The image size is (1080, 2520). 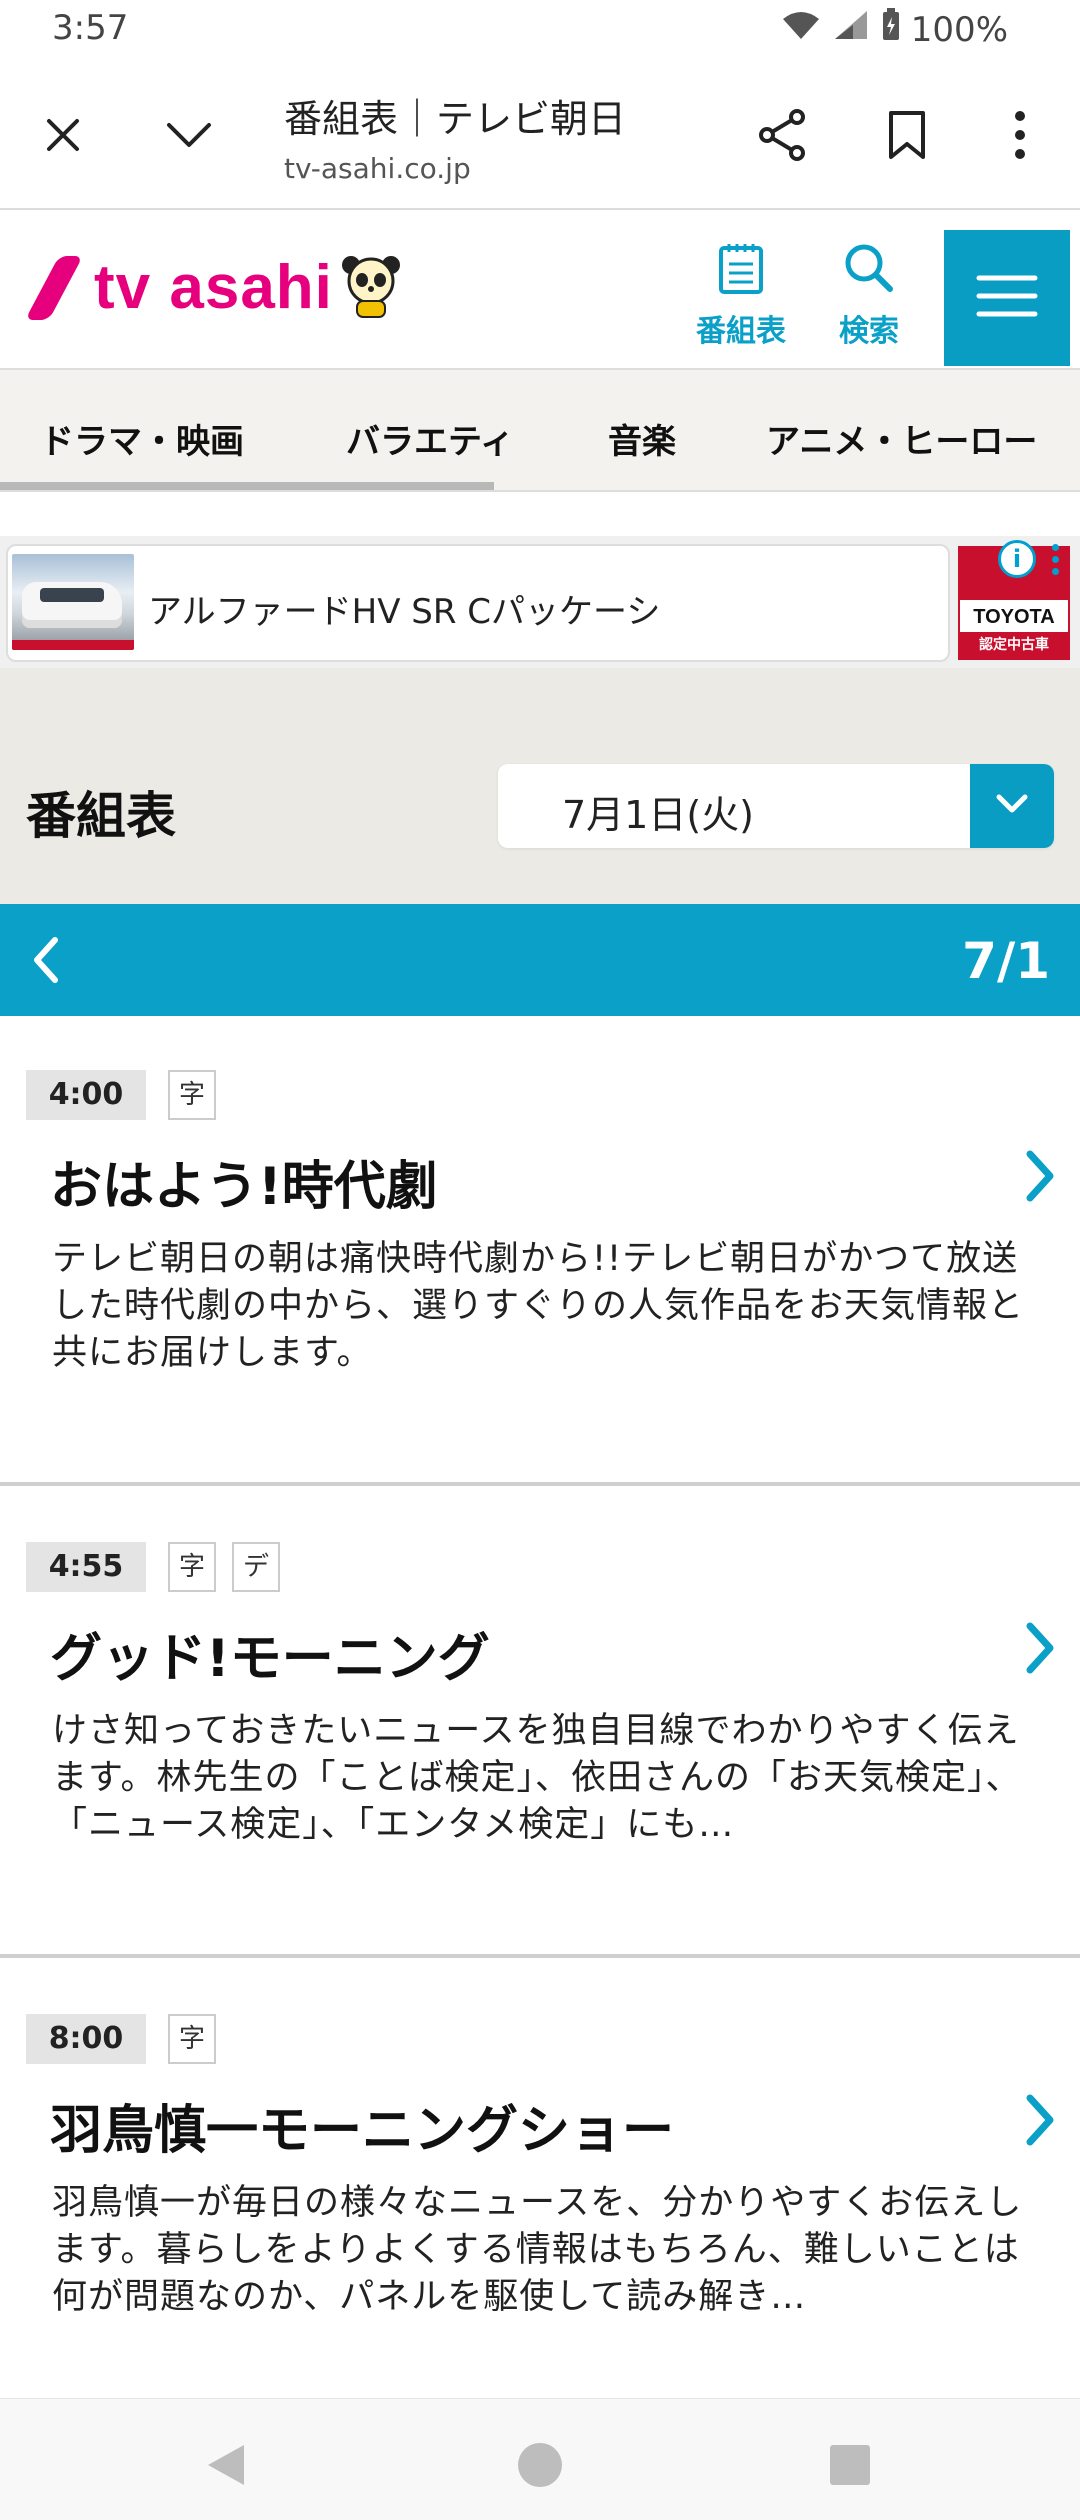 I want to click on page-title: 番組表｜テレビ朝日, so click(x=455, y=119).